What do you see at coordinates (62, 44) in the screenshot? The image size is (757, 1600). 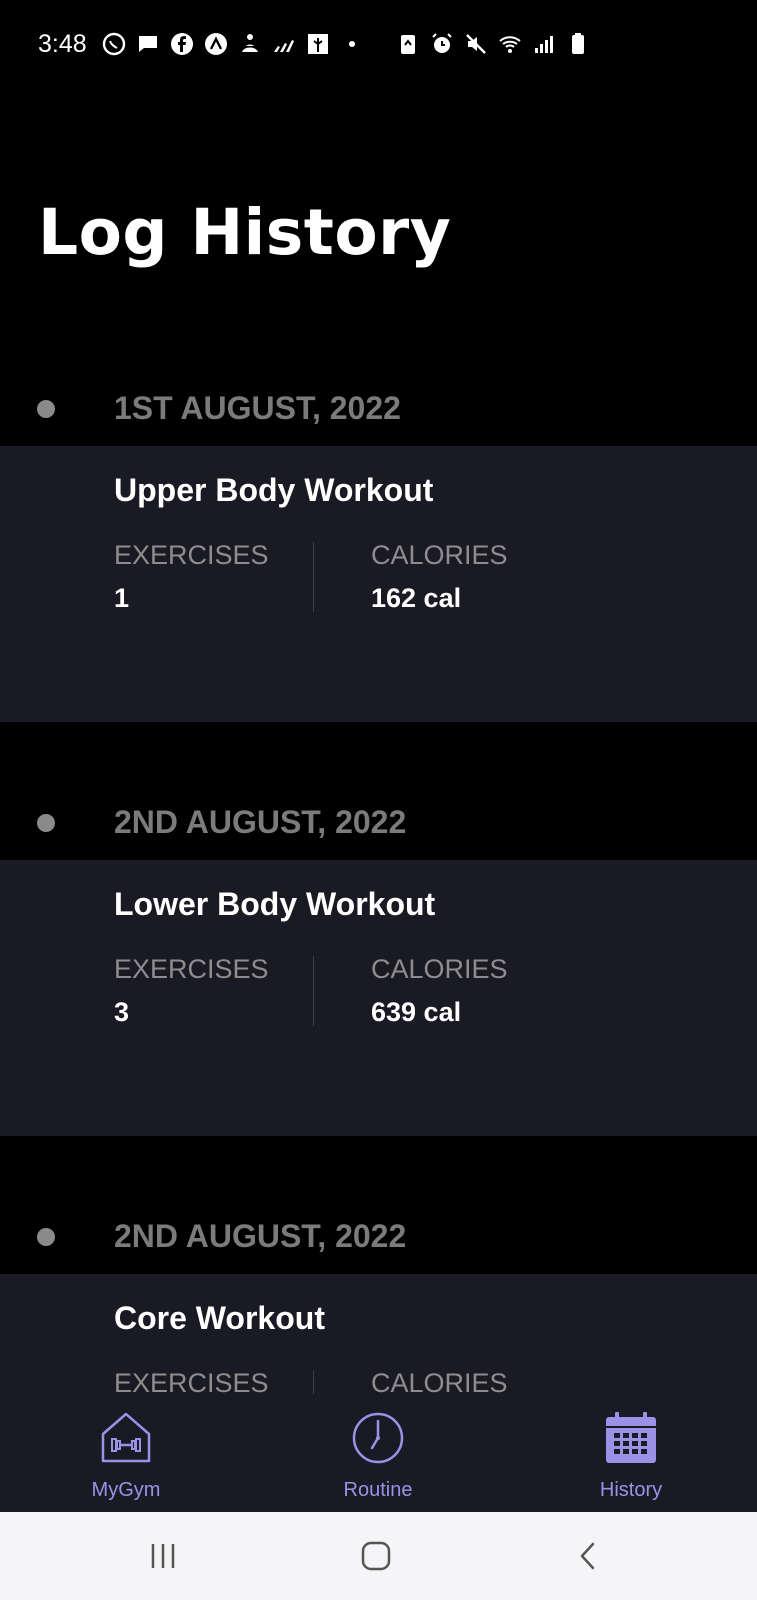 I see `status-time: 3:48` at bounding box center [62, 44].